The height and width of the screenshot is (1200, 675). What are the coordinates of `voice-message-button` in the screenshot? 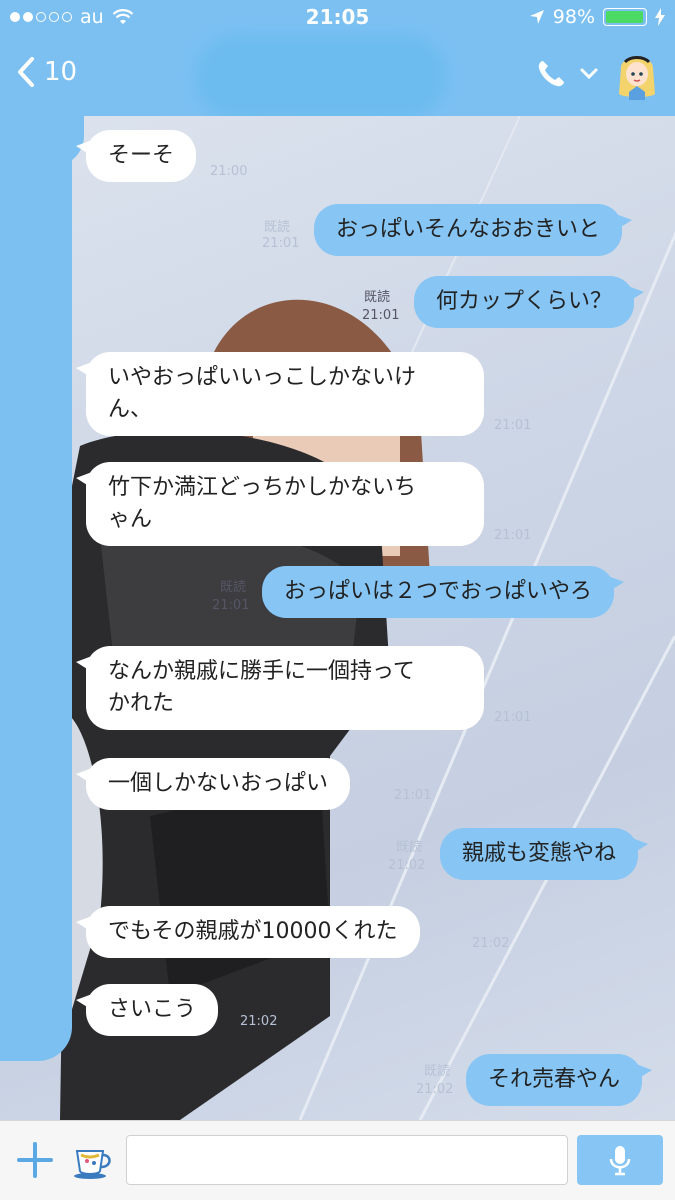 It's located at (620, 1160).